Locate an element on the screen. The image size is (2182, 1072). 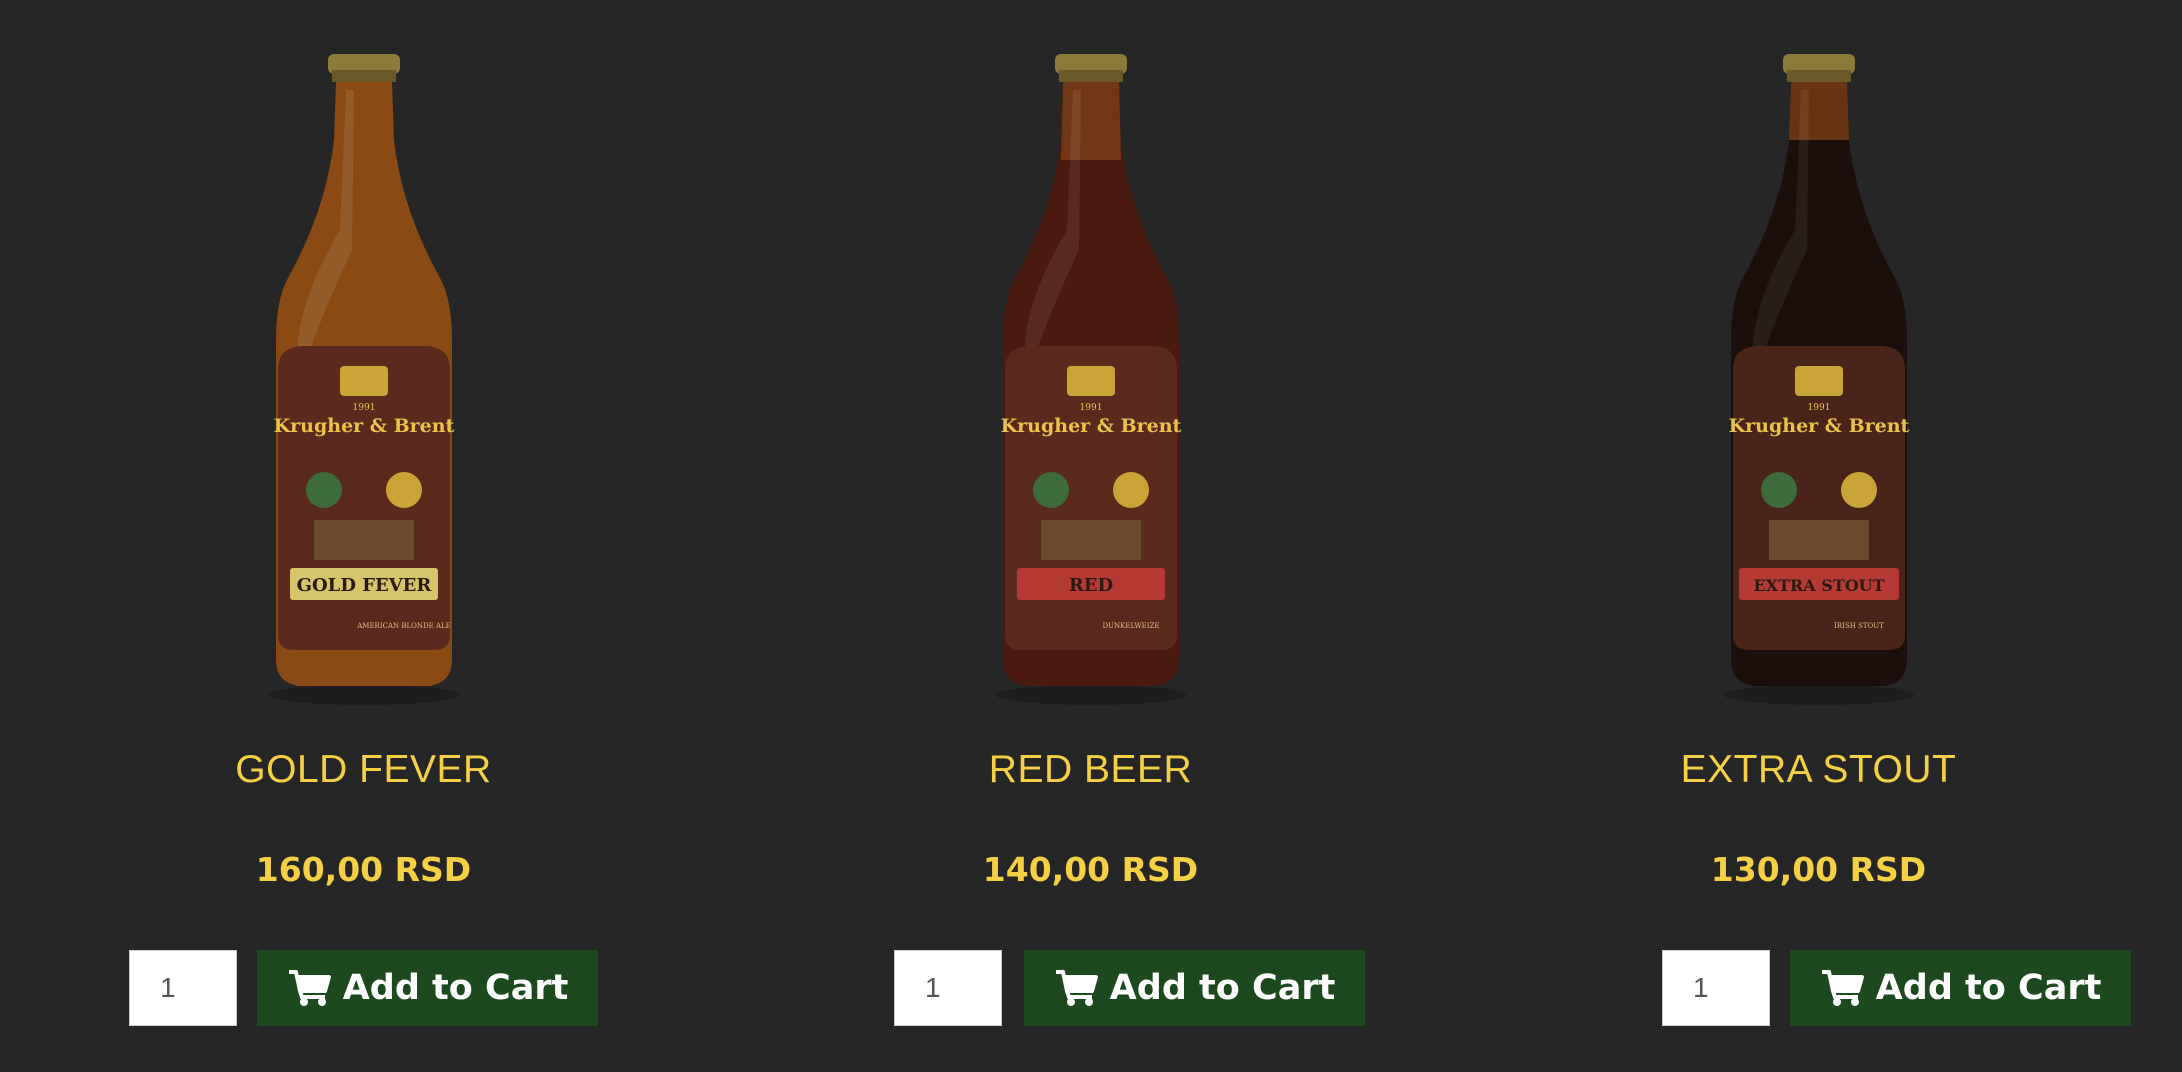
beer-bottle-image: 1991 Krugher & Brent RED DUNKELWEIZE is located at coordinates (1090, 379).